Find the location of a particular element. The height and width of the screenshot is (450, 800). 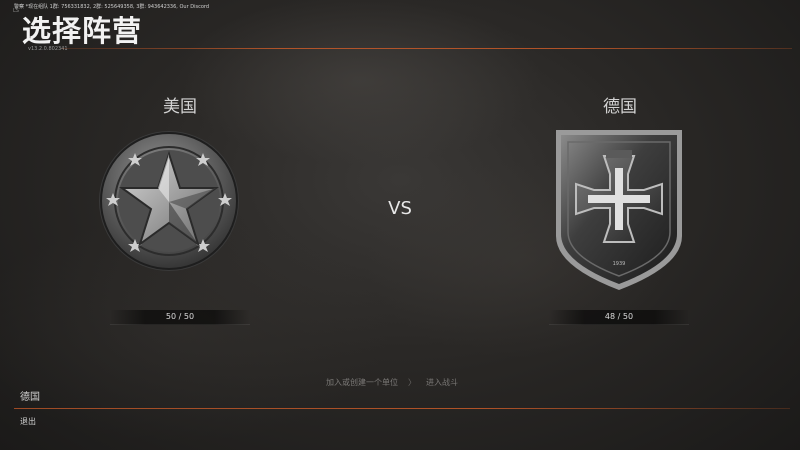

version-label: v13.2.0.802341 is located at coordinates (48, 49).